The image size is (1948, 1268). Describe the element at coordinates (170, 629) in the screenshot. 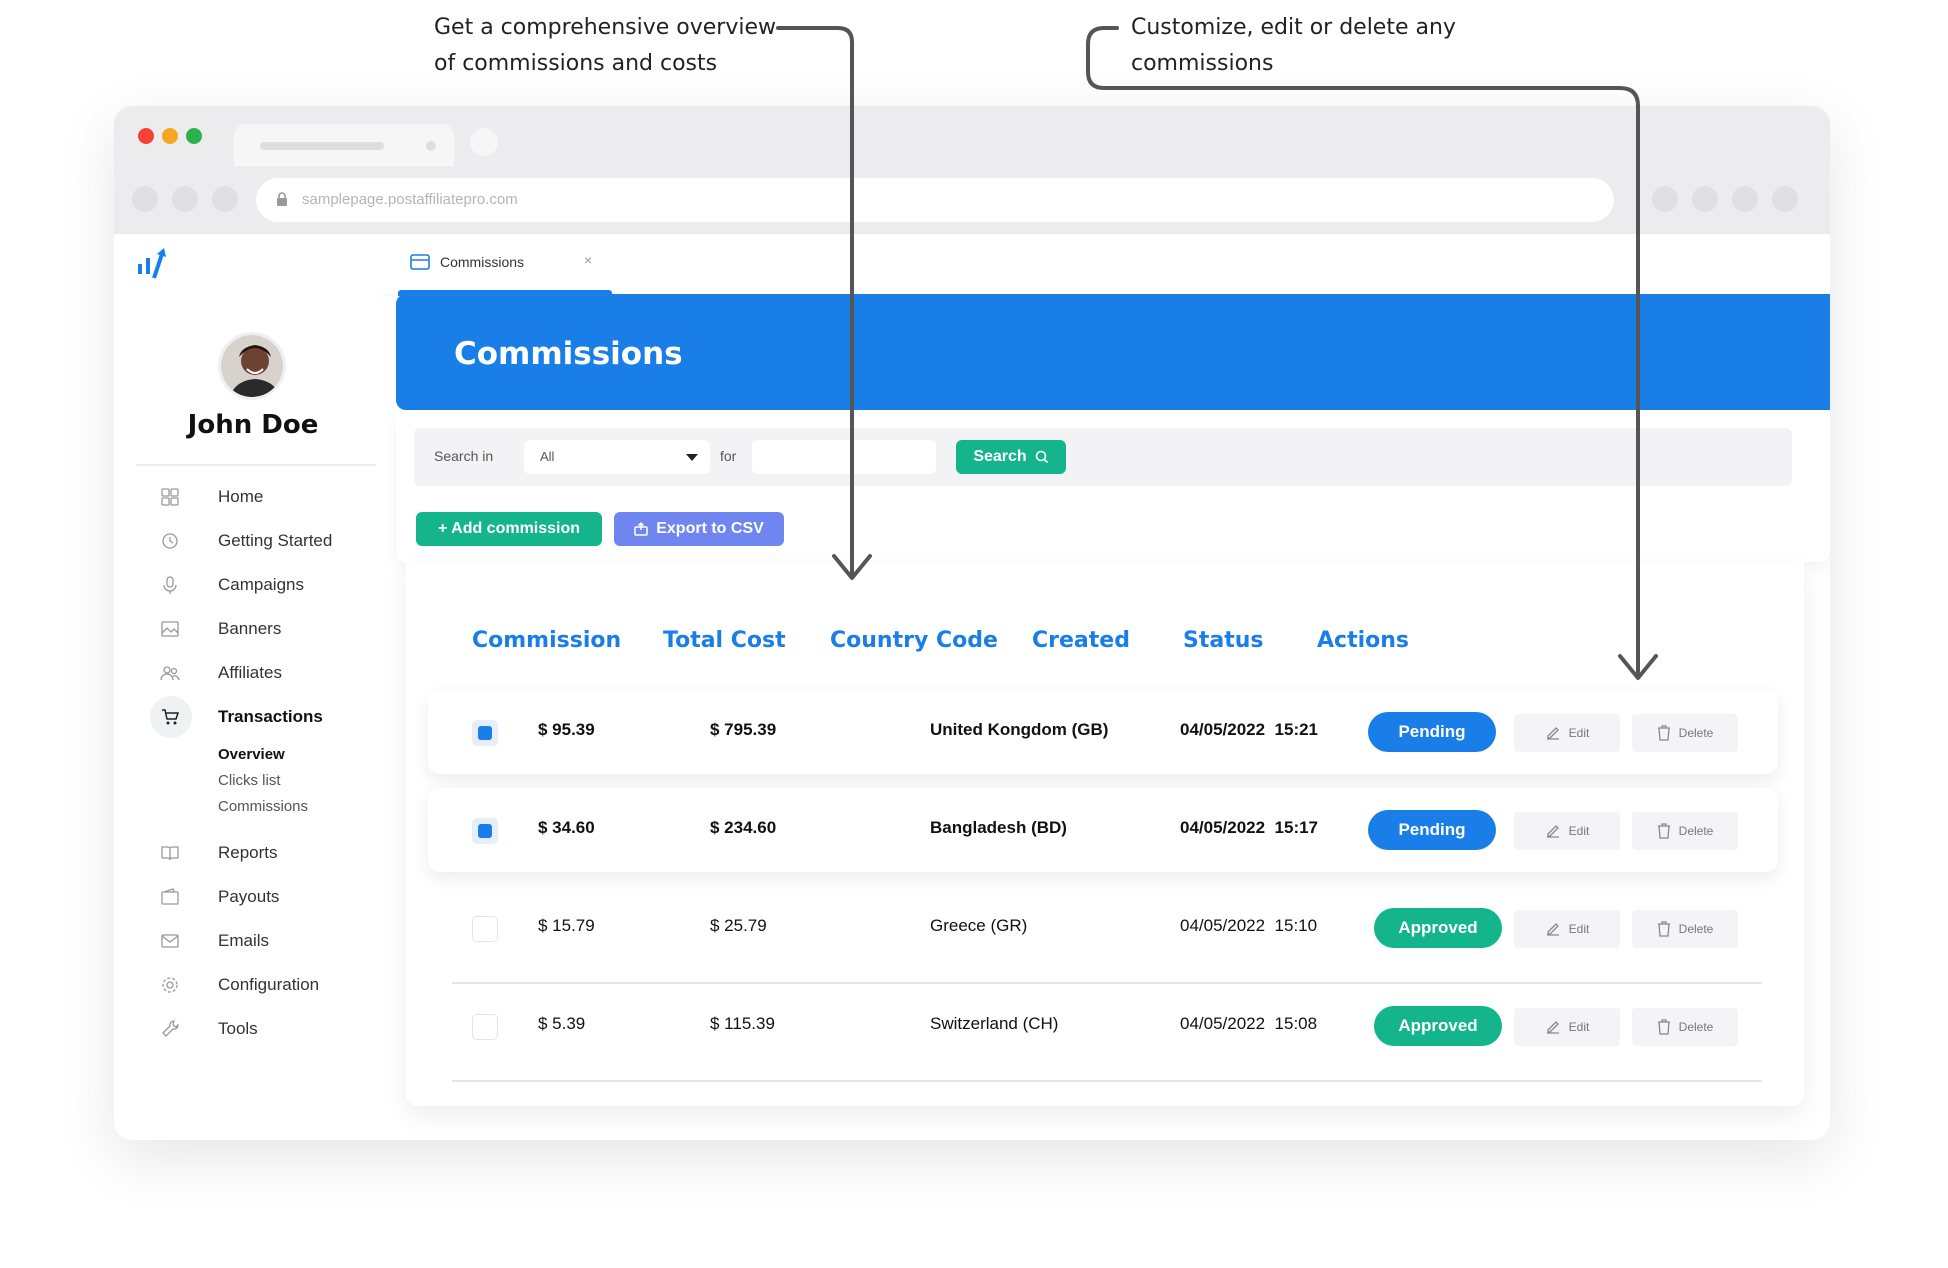

I see `image-icon` at that location.